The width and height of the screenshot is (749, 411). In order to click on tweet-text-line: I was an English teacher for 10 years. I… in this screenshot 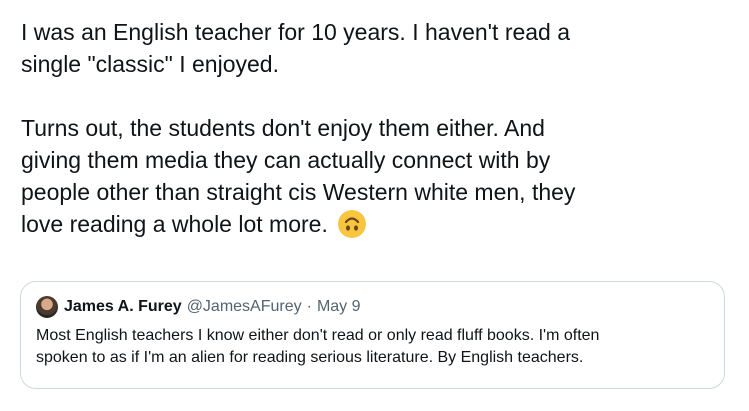, I will do `click(296, 32)`.